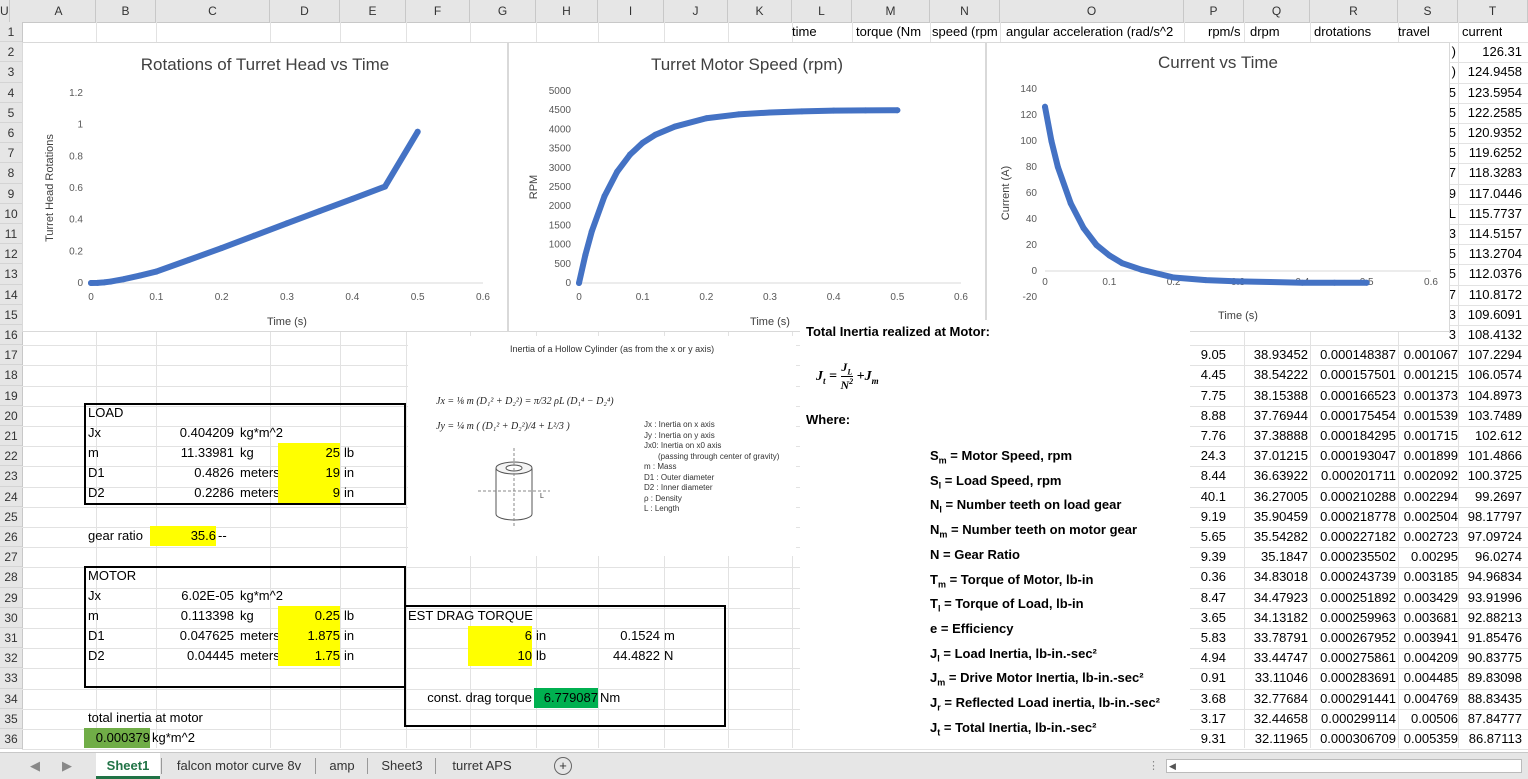  What do you see at coordinates (402, 766) in the screenshot?
I see `sheet-tab-sheet3: Sheet3` at bounding box center [402, 766].